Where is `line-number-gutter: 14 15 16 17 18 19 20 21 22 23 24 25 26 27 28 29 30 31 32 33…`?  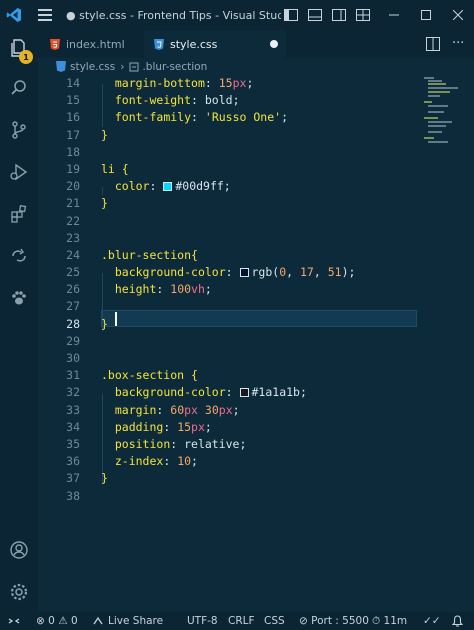 line-number-gutter: 14 15 16 17 18 19 20 21 22 23 24 25 26 27 28 29 30 31 32 33… is located at coordinates (59, 290).